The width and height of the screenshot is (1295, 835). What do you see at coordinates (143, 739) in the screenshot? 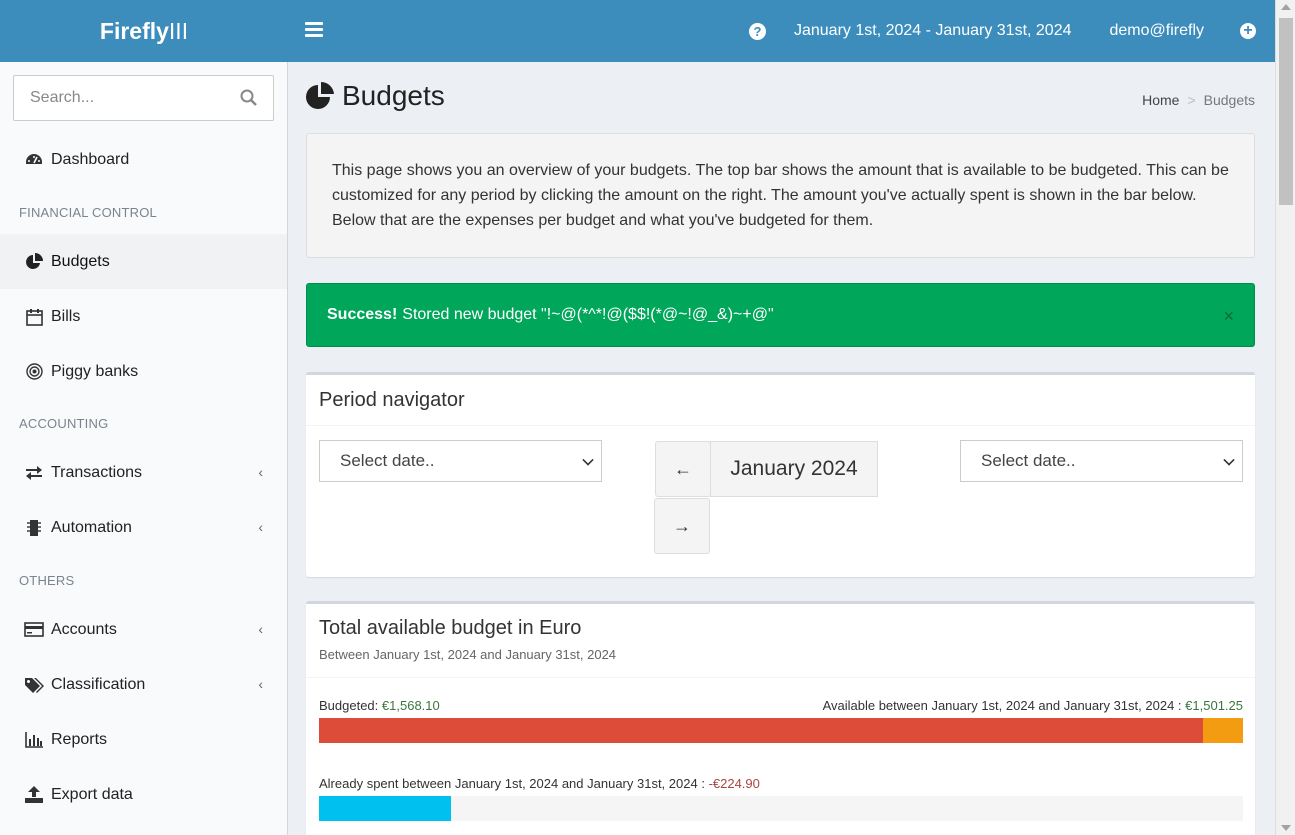
I see `sidebar-item-reports: Reports` at bounding box center [143, 739].